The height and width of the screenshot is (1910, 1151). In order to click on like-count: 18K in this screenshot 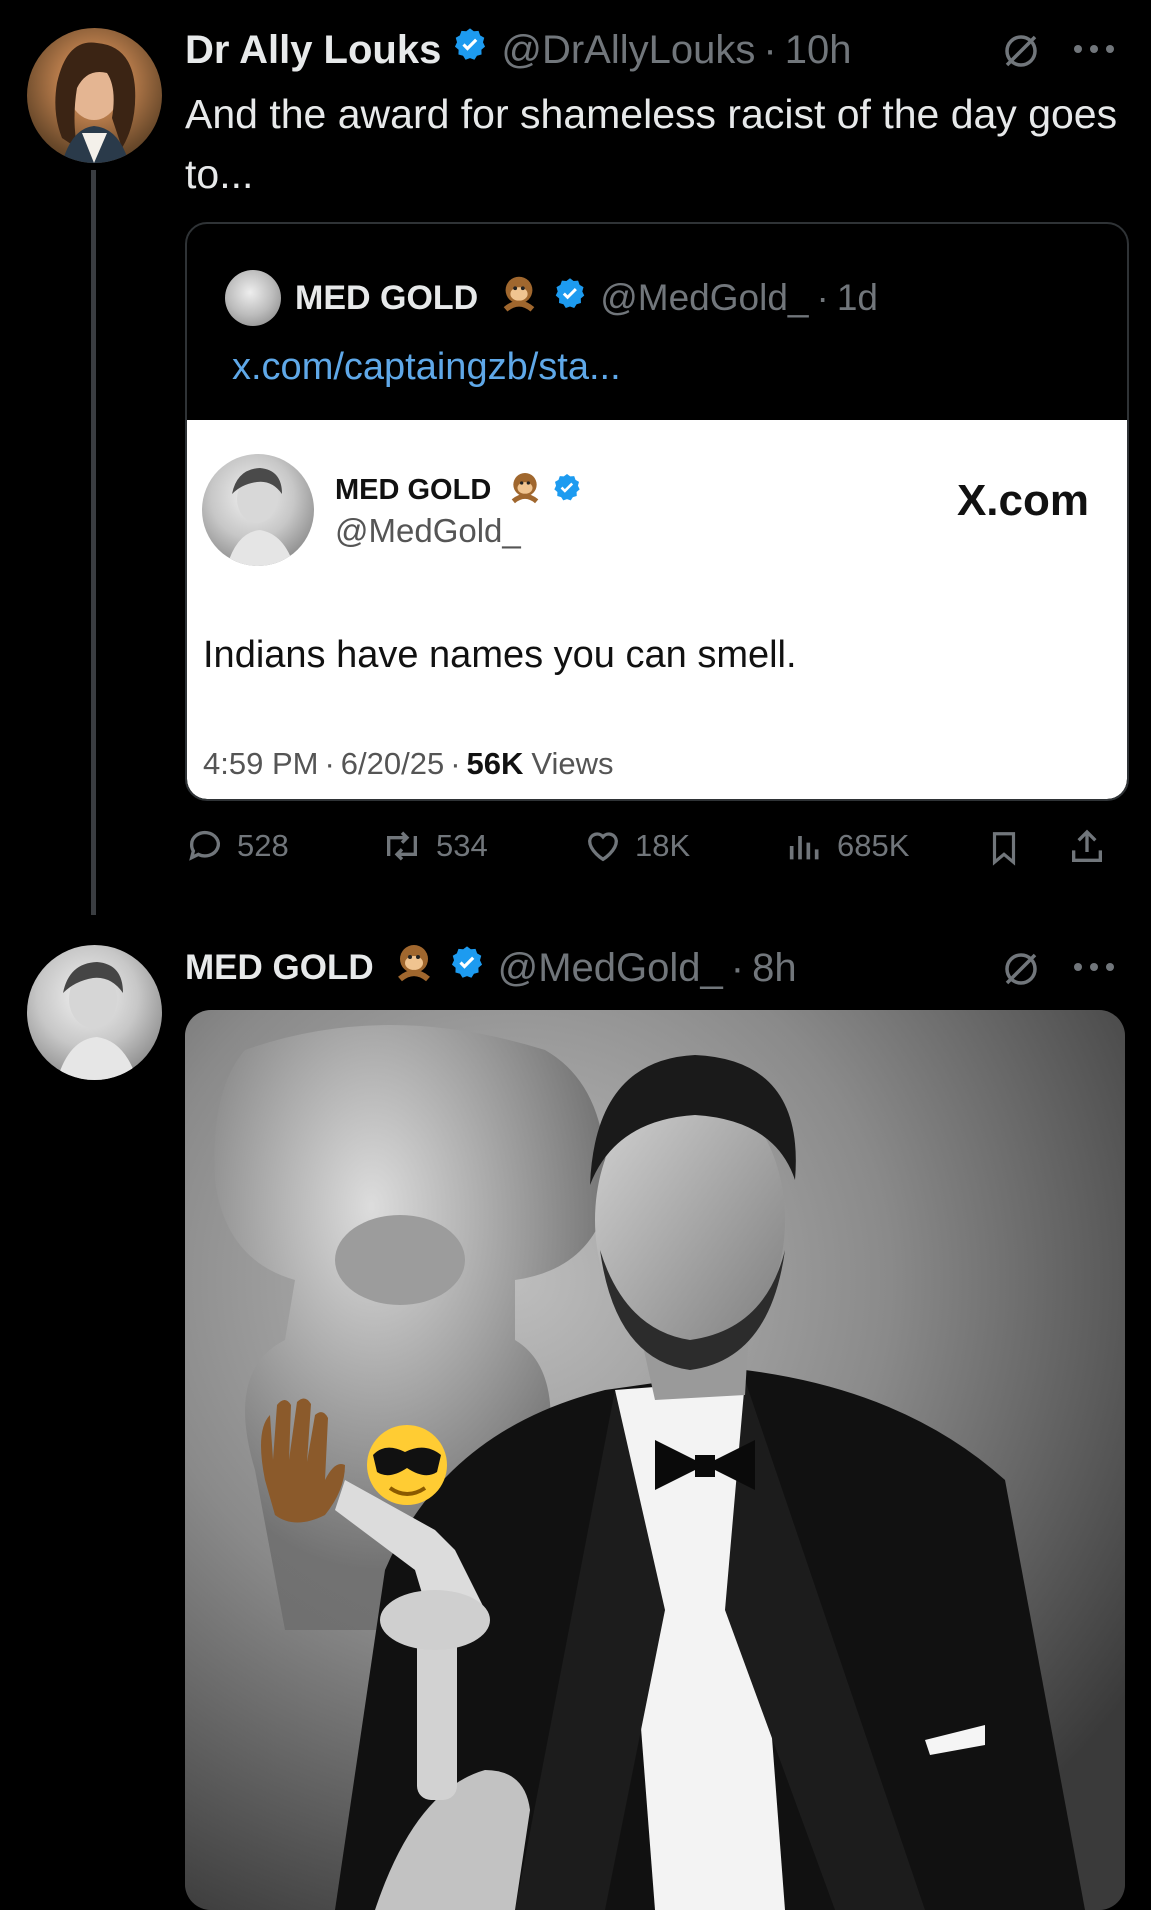, I will do `click(663, 845)`.